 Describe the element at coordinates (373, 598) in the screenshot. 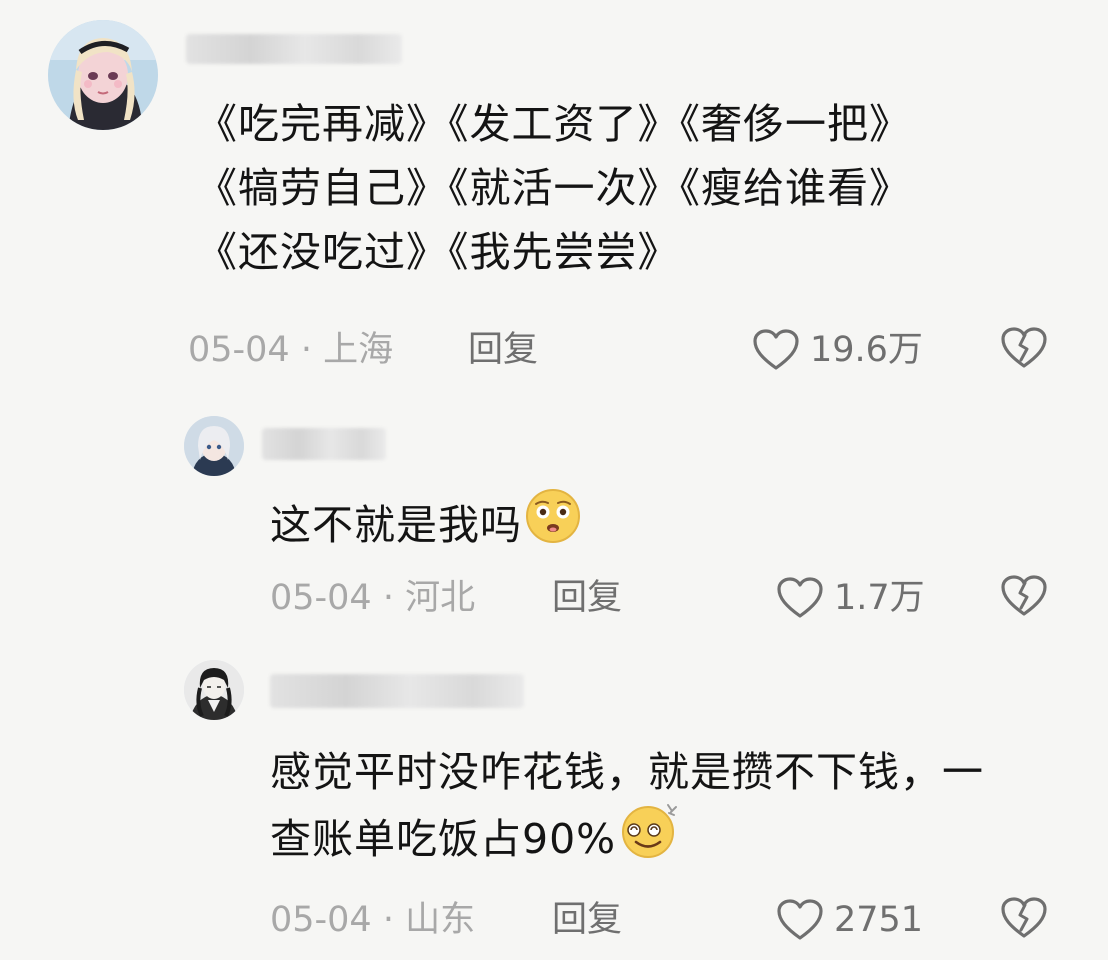

I see `comment-date-location: 05-04 · 河北` at that location.